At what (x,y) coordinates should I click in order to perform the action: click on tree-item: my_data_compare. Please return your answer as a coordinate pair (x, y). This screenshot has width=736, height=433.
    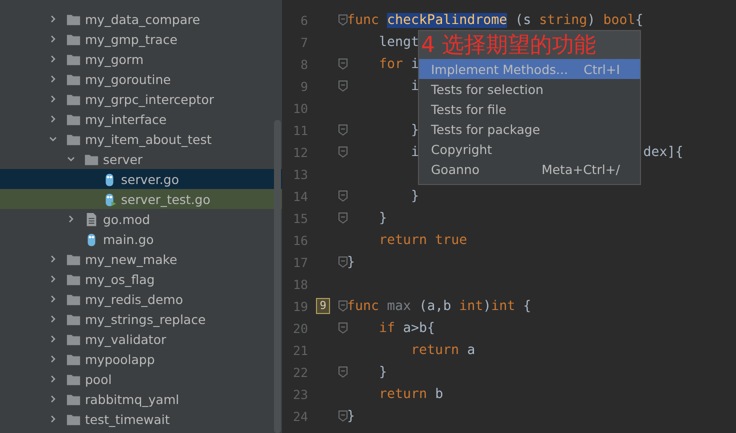
    Looking at the image, I should click on (141, 19).